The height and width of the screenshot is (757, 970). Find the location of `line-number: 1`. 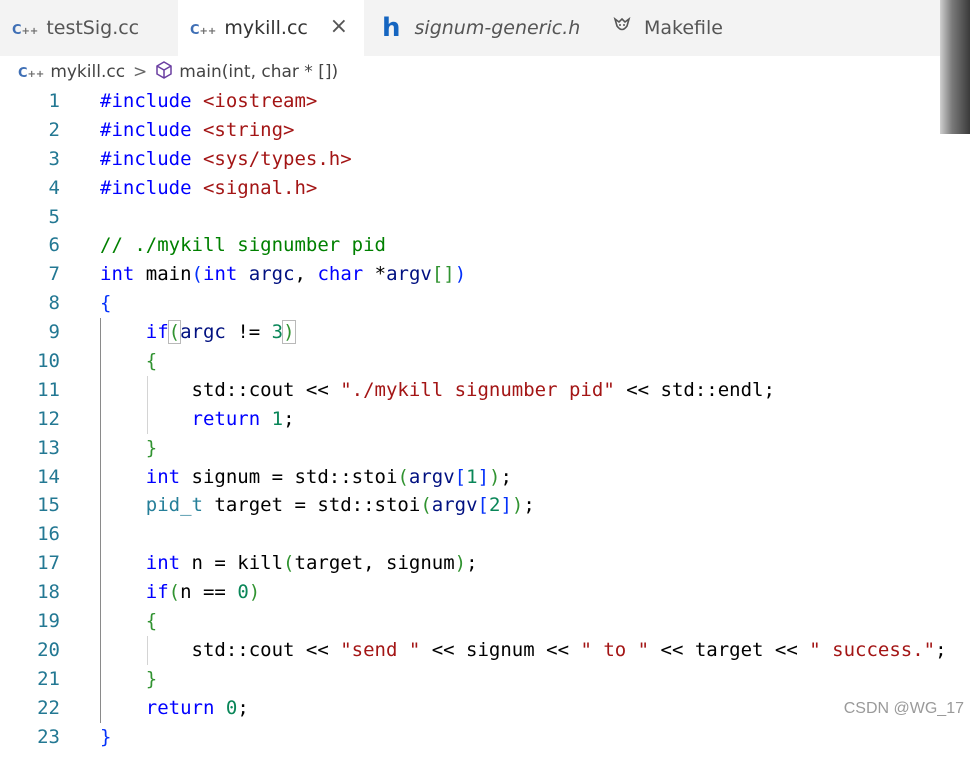

line-number: 1 is located at coordinates (54, 101).